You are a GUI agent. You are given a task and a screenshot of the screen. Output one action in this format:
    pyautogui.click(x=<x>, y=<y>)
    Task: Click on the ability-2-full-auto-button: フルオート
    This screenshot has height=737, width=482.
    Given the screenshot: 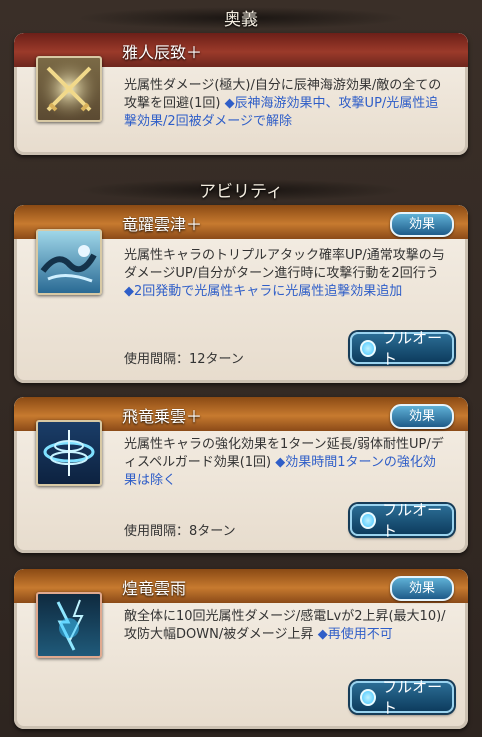 What is the action you would take?
    pyautogui.click(x=402, y=520)
    